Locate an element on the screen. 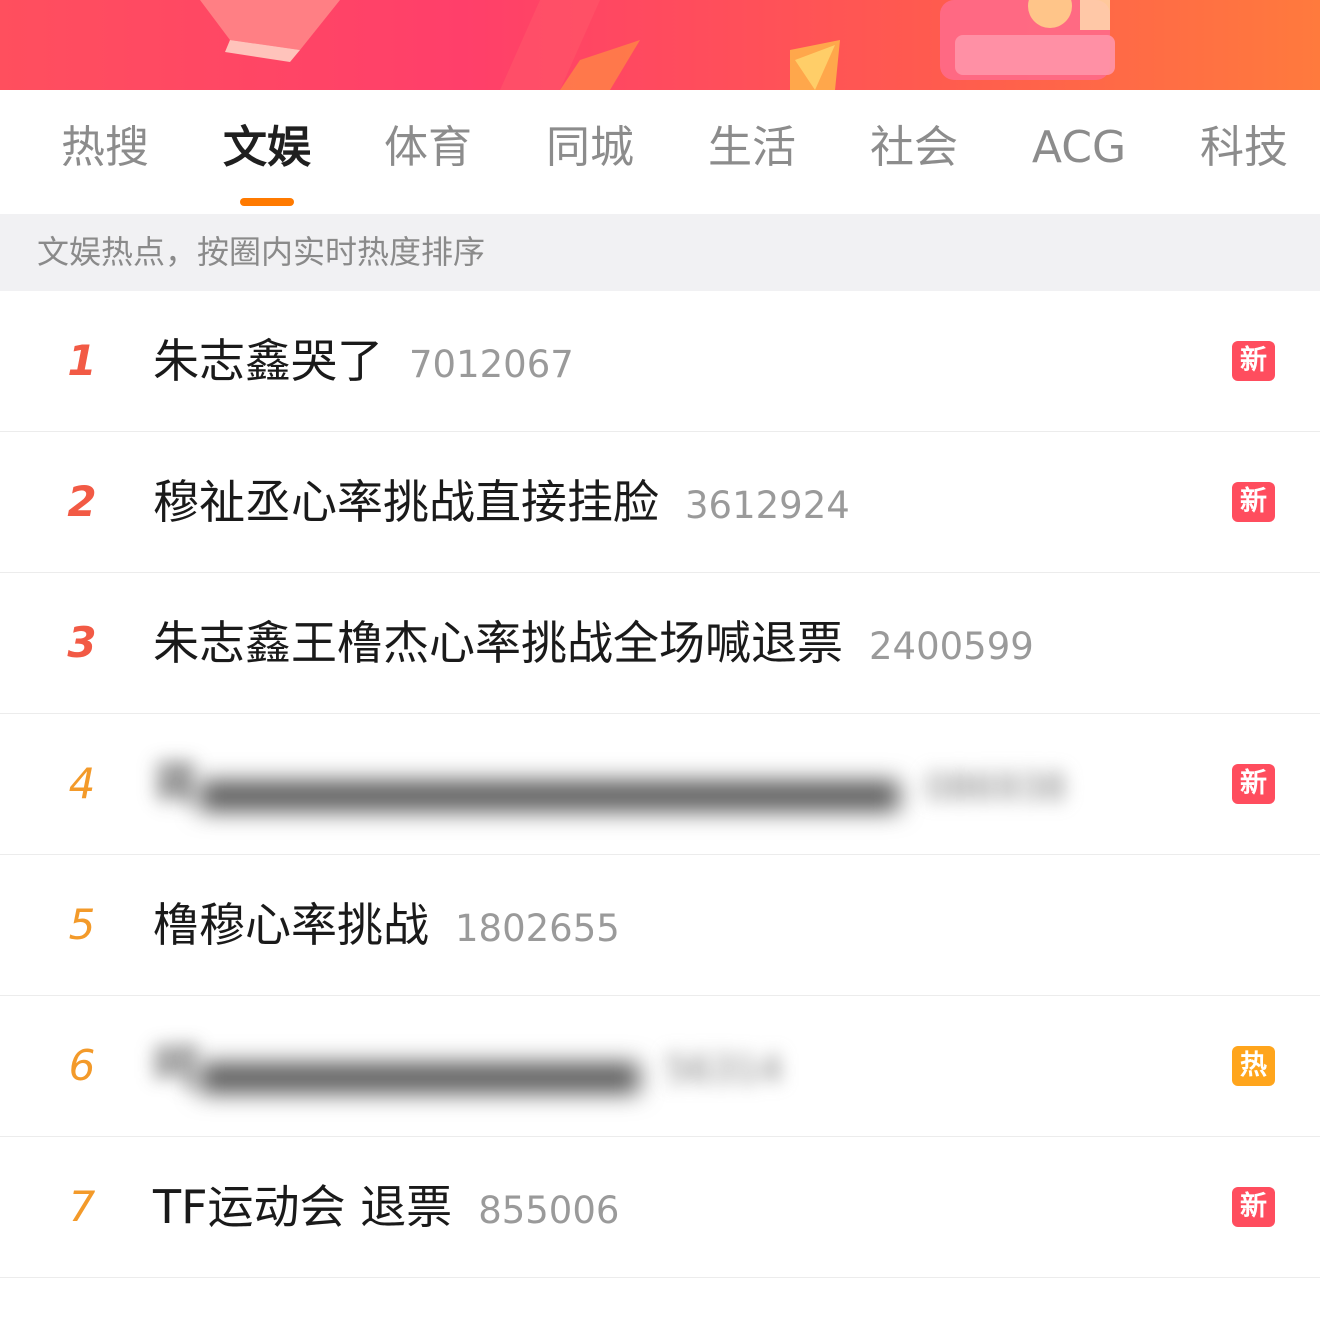  list-item: 7 TF运动会 退票 855006 新 is located at coordinates (660, 1207).